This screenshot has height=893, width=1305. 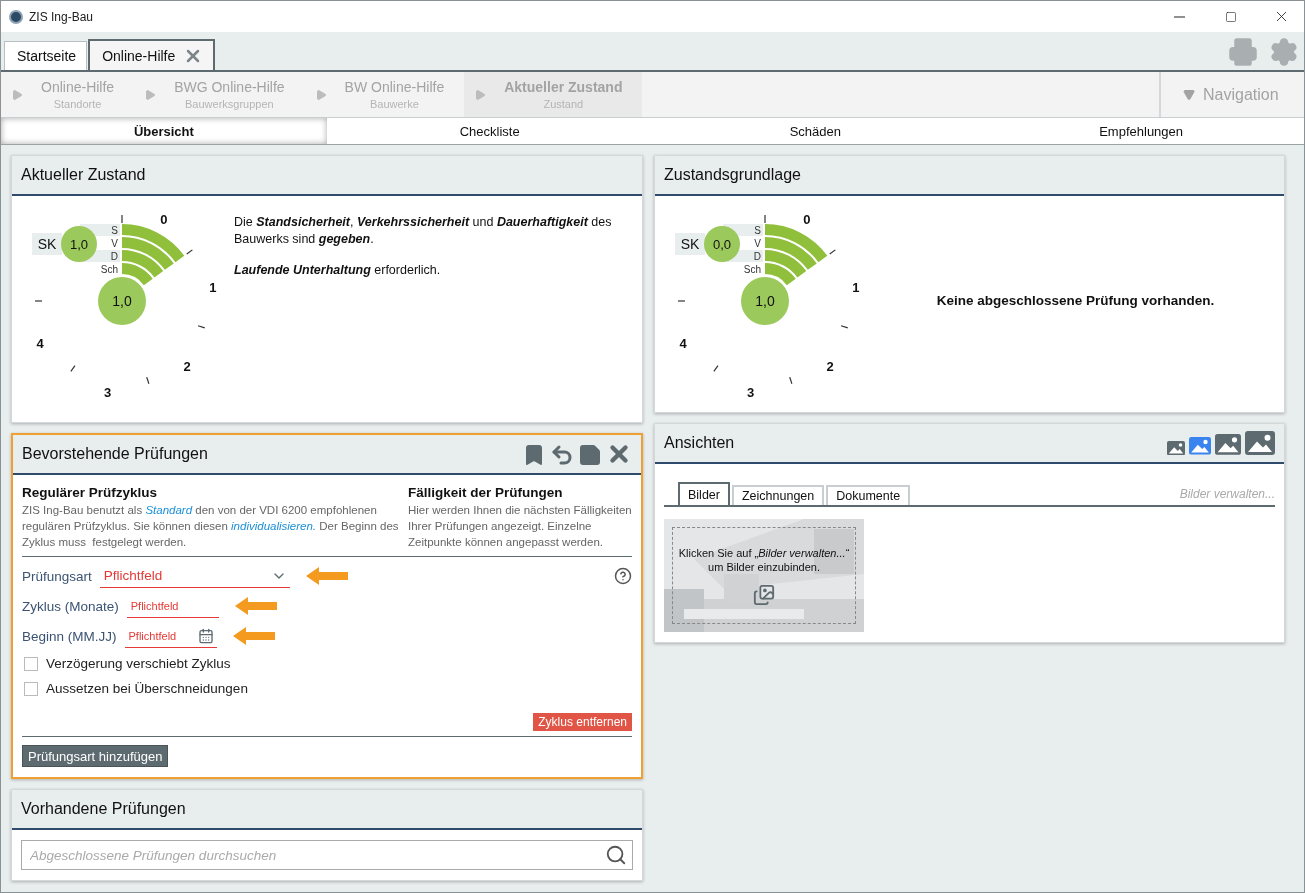 I want to click on tab: Zeichnungen, so click(x=778, y=495).